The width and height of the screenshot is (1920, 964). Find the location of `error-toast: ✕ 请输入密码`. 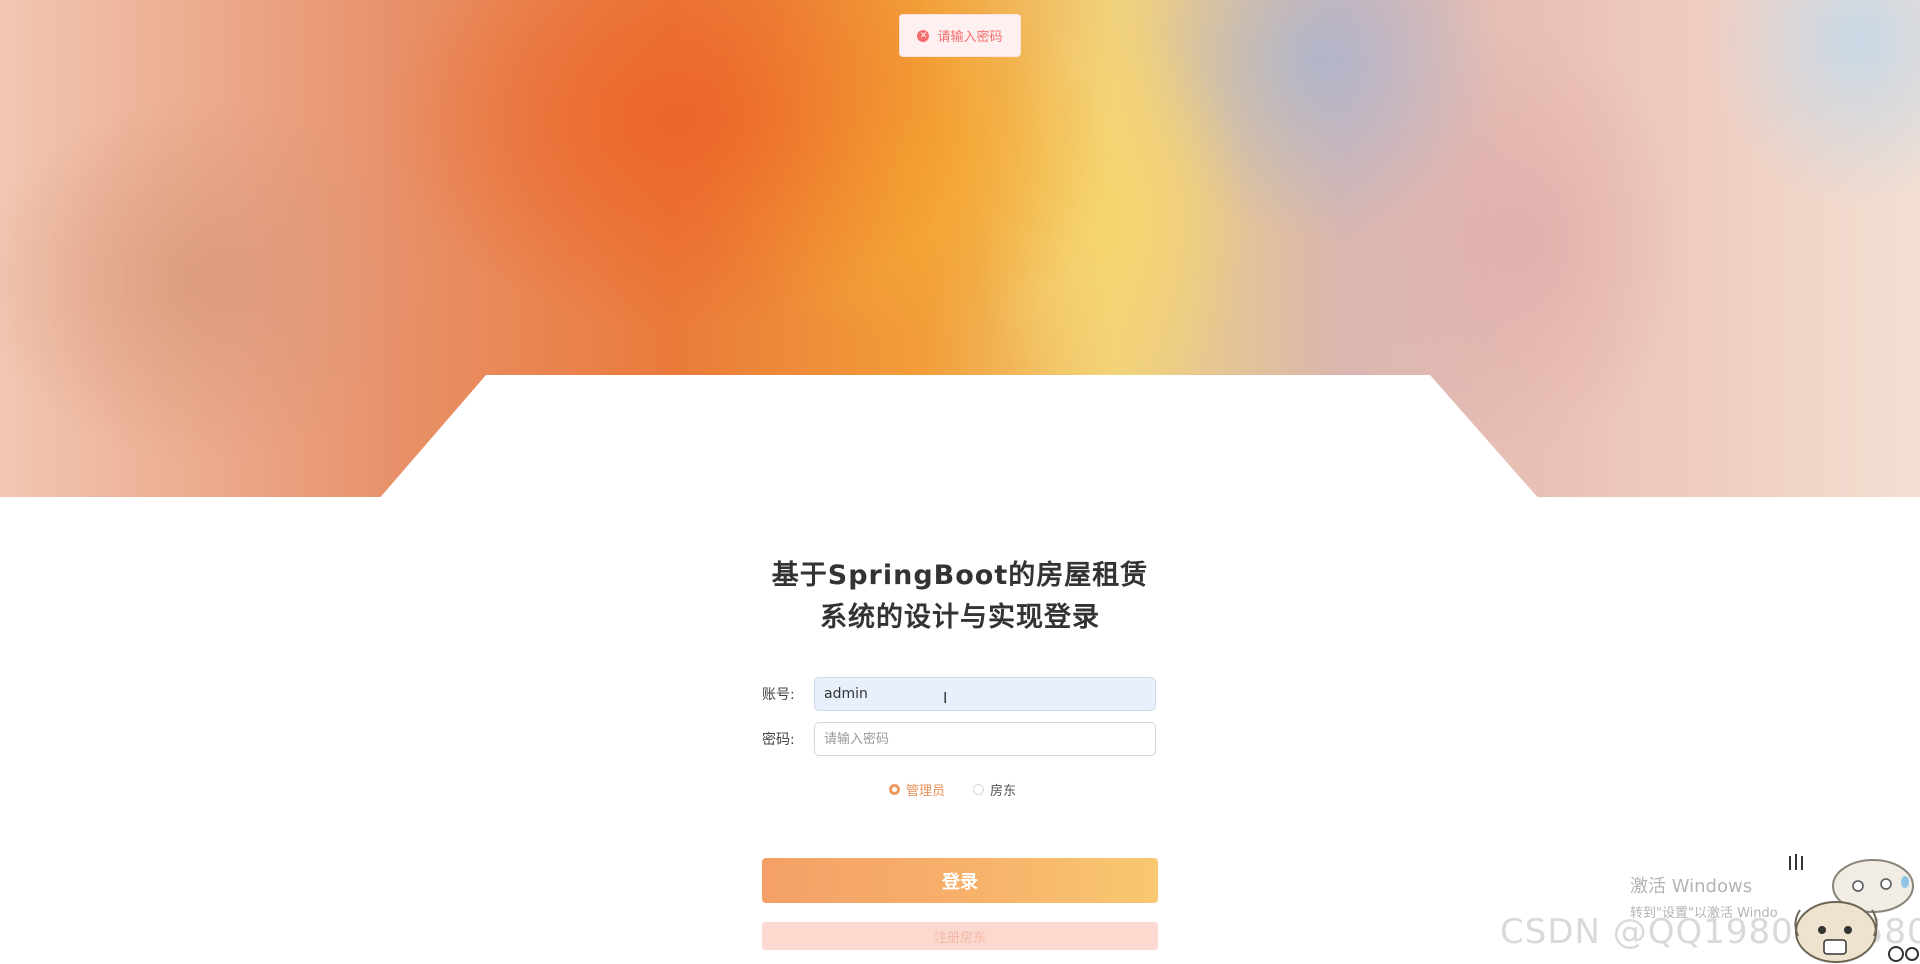

error-toast: ✕ 请输入密码 is located at coordinates (960, 35).